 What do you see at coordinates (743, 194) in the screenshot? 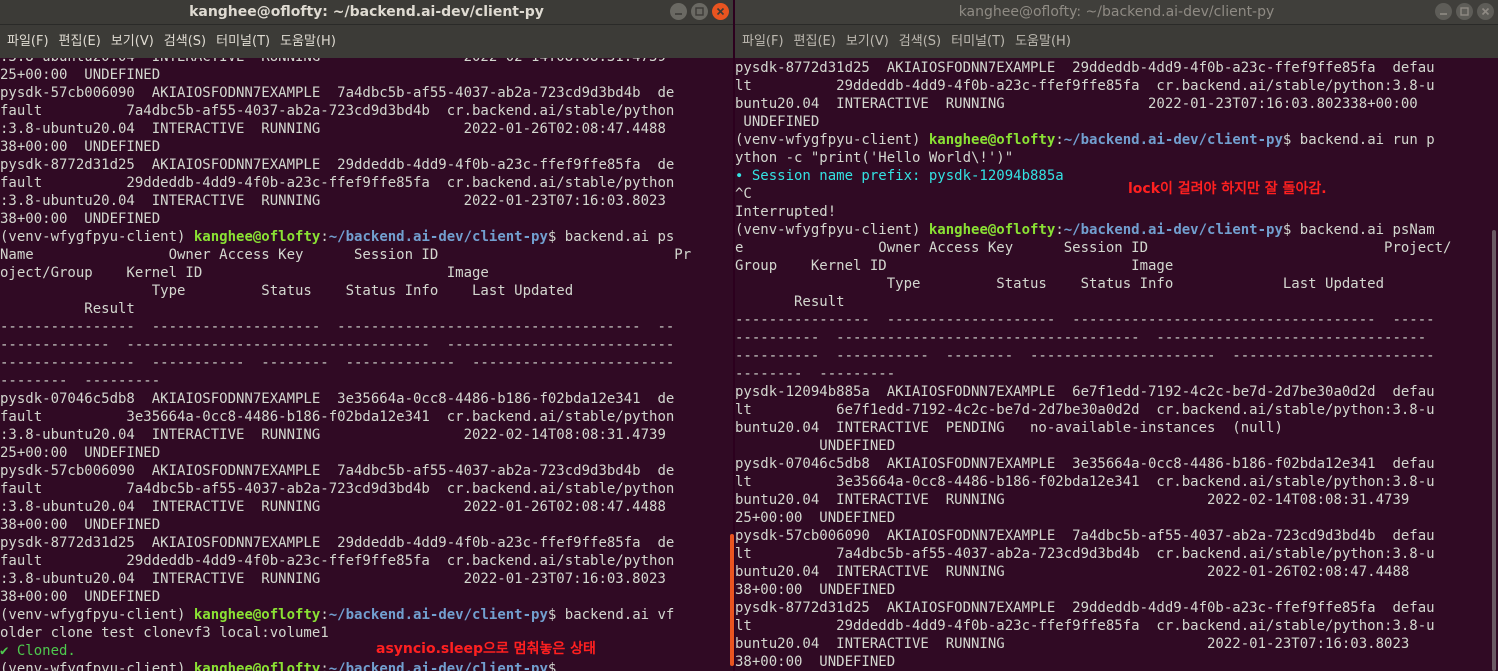
I see `terminal-line: ^C` at bounding box center [743, 194].